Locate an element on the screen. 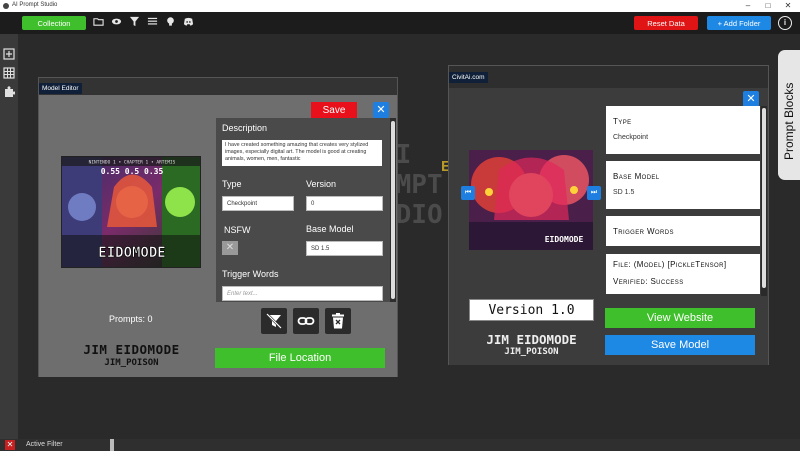 The height and width of the screenshot is (451, 800). civitai-tab: CivitAi.com is located at coordinates (468, 77).